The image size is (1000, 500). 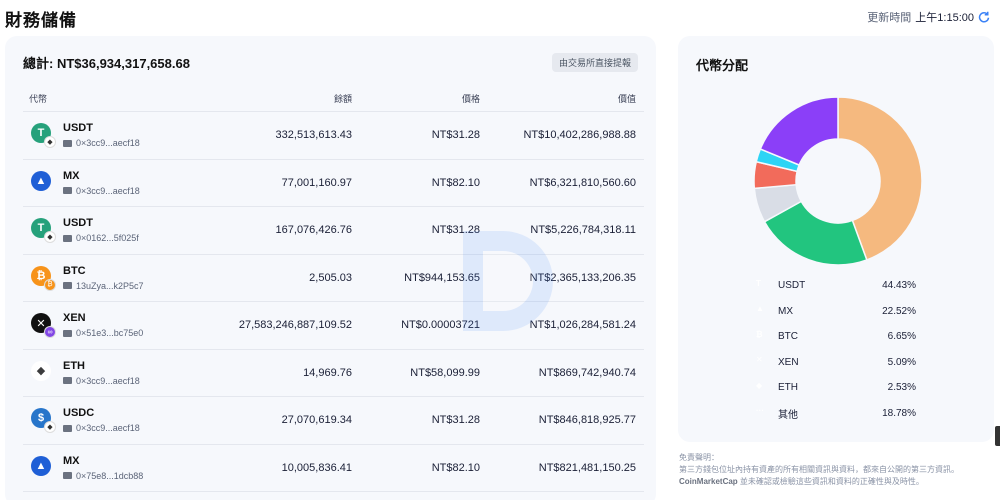 What do you see at coordinates (107, 238) in the screenshot?
I see `address-text: 0×0162...5f025f` at bounding box center [107, 238].